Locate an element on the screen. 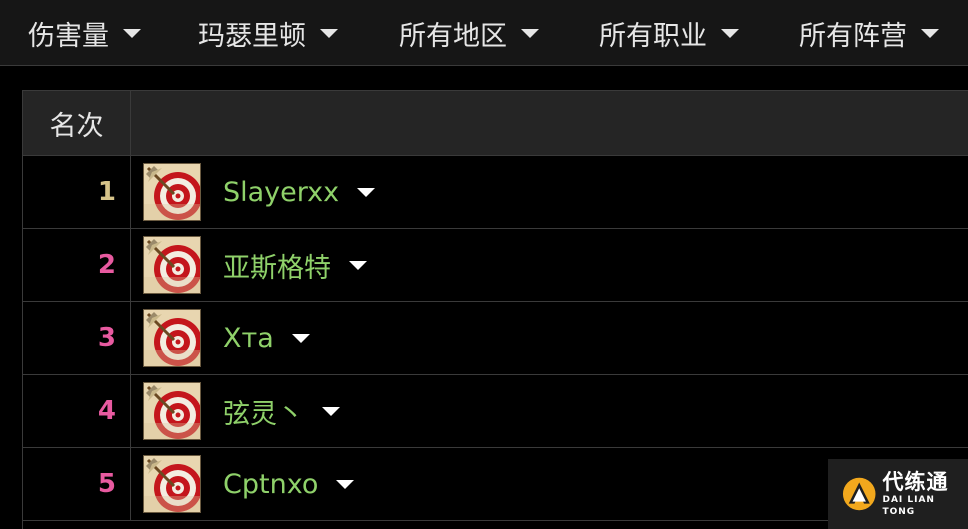 Image resolution: width=968 pixels, height=529 pixels. filter-metric-dropdown: 伤害量 is located at coordinates (84, 33).